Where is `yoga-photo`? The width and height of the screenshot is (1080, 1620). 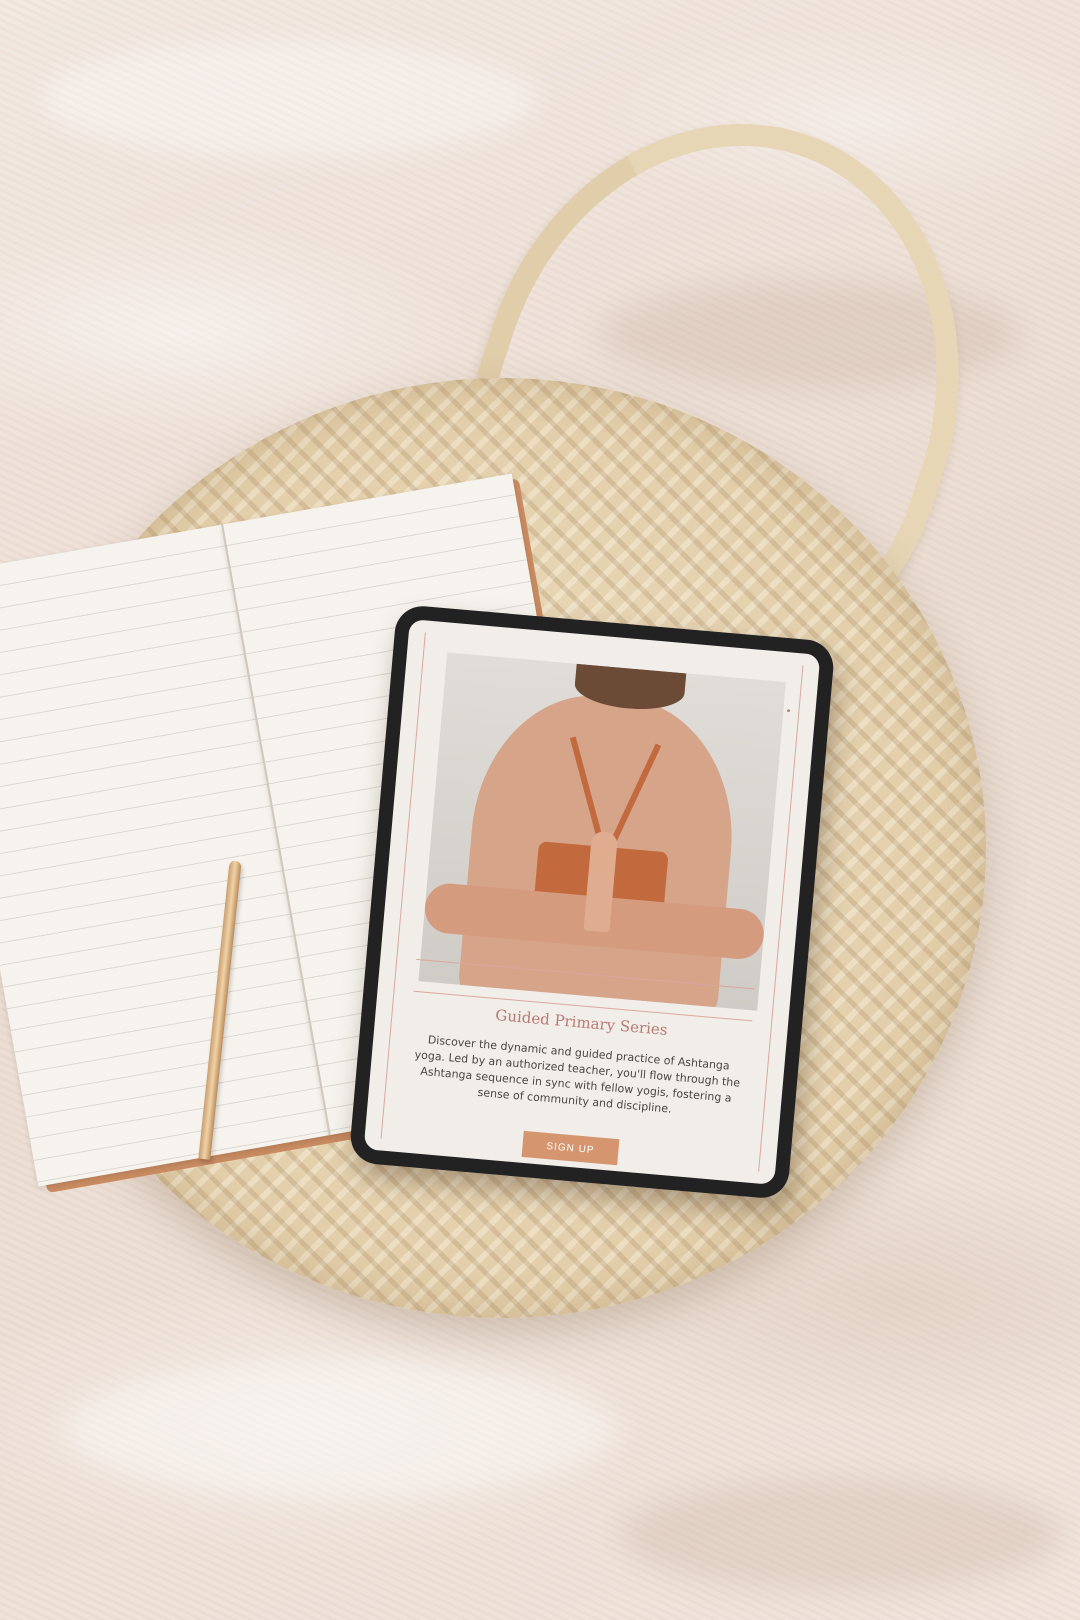 yoga-photo is located at coordinates (602, 831).